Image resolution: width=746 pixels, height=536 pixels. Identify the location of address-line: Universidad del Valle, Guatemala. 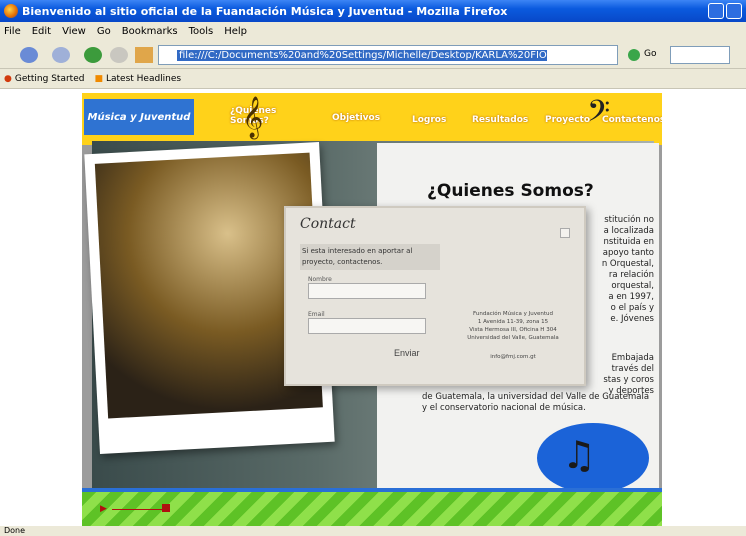
(513, 338).